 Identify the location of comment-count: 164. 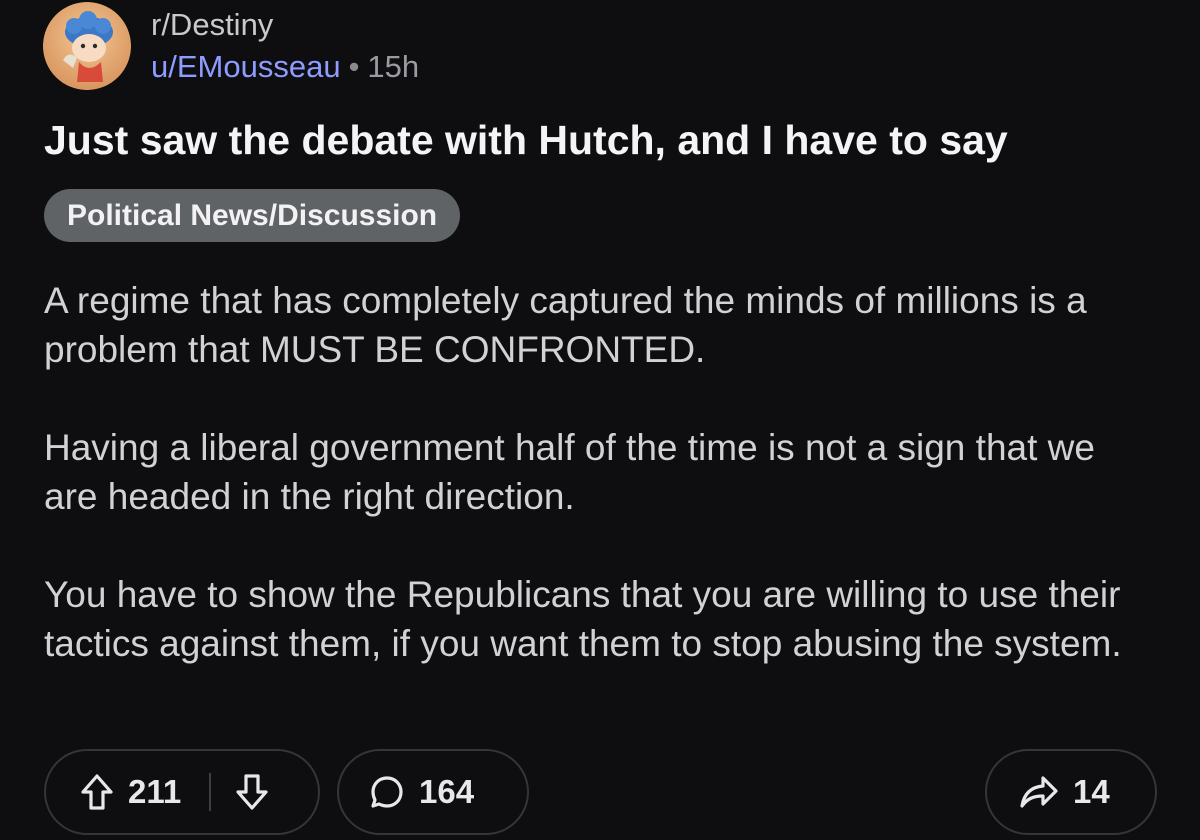
(447, 791).